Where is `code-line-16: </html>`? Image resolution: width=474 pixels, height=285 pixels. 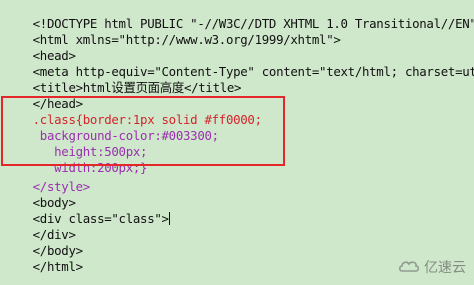 code-line-16: </html> is located at coordinates (43, 258).